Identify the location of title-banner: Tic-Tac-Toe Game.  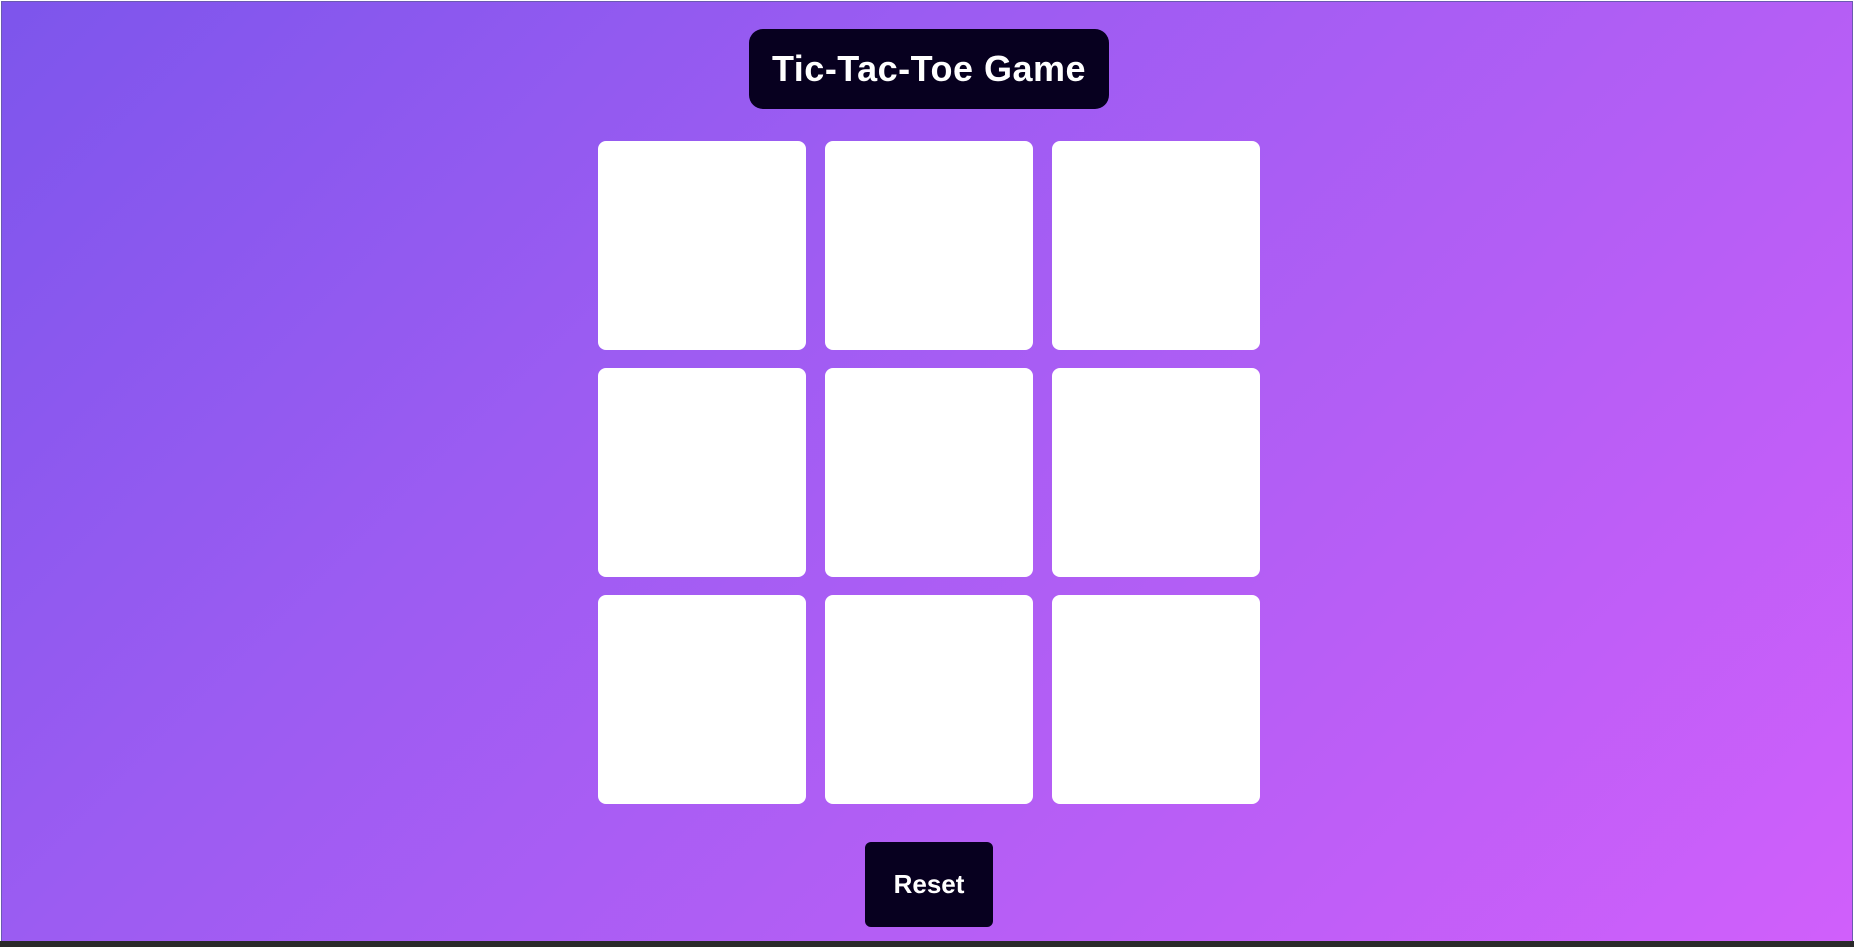
(929, 69).